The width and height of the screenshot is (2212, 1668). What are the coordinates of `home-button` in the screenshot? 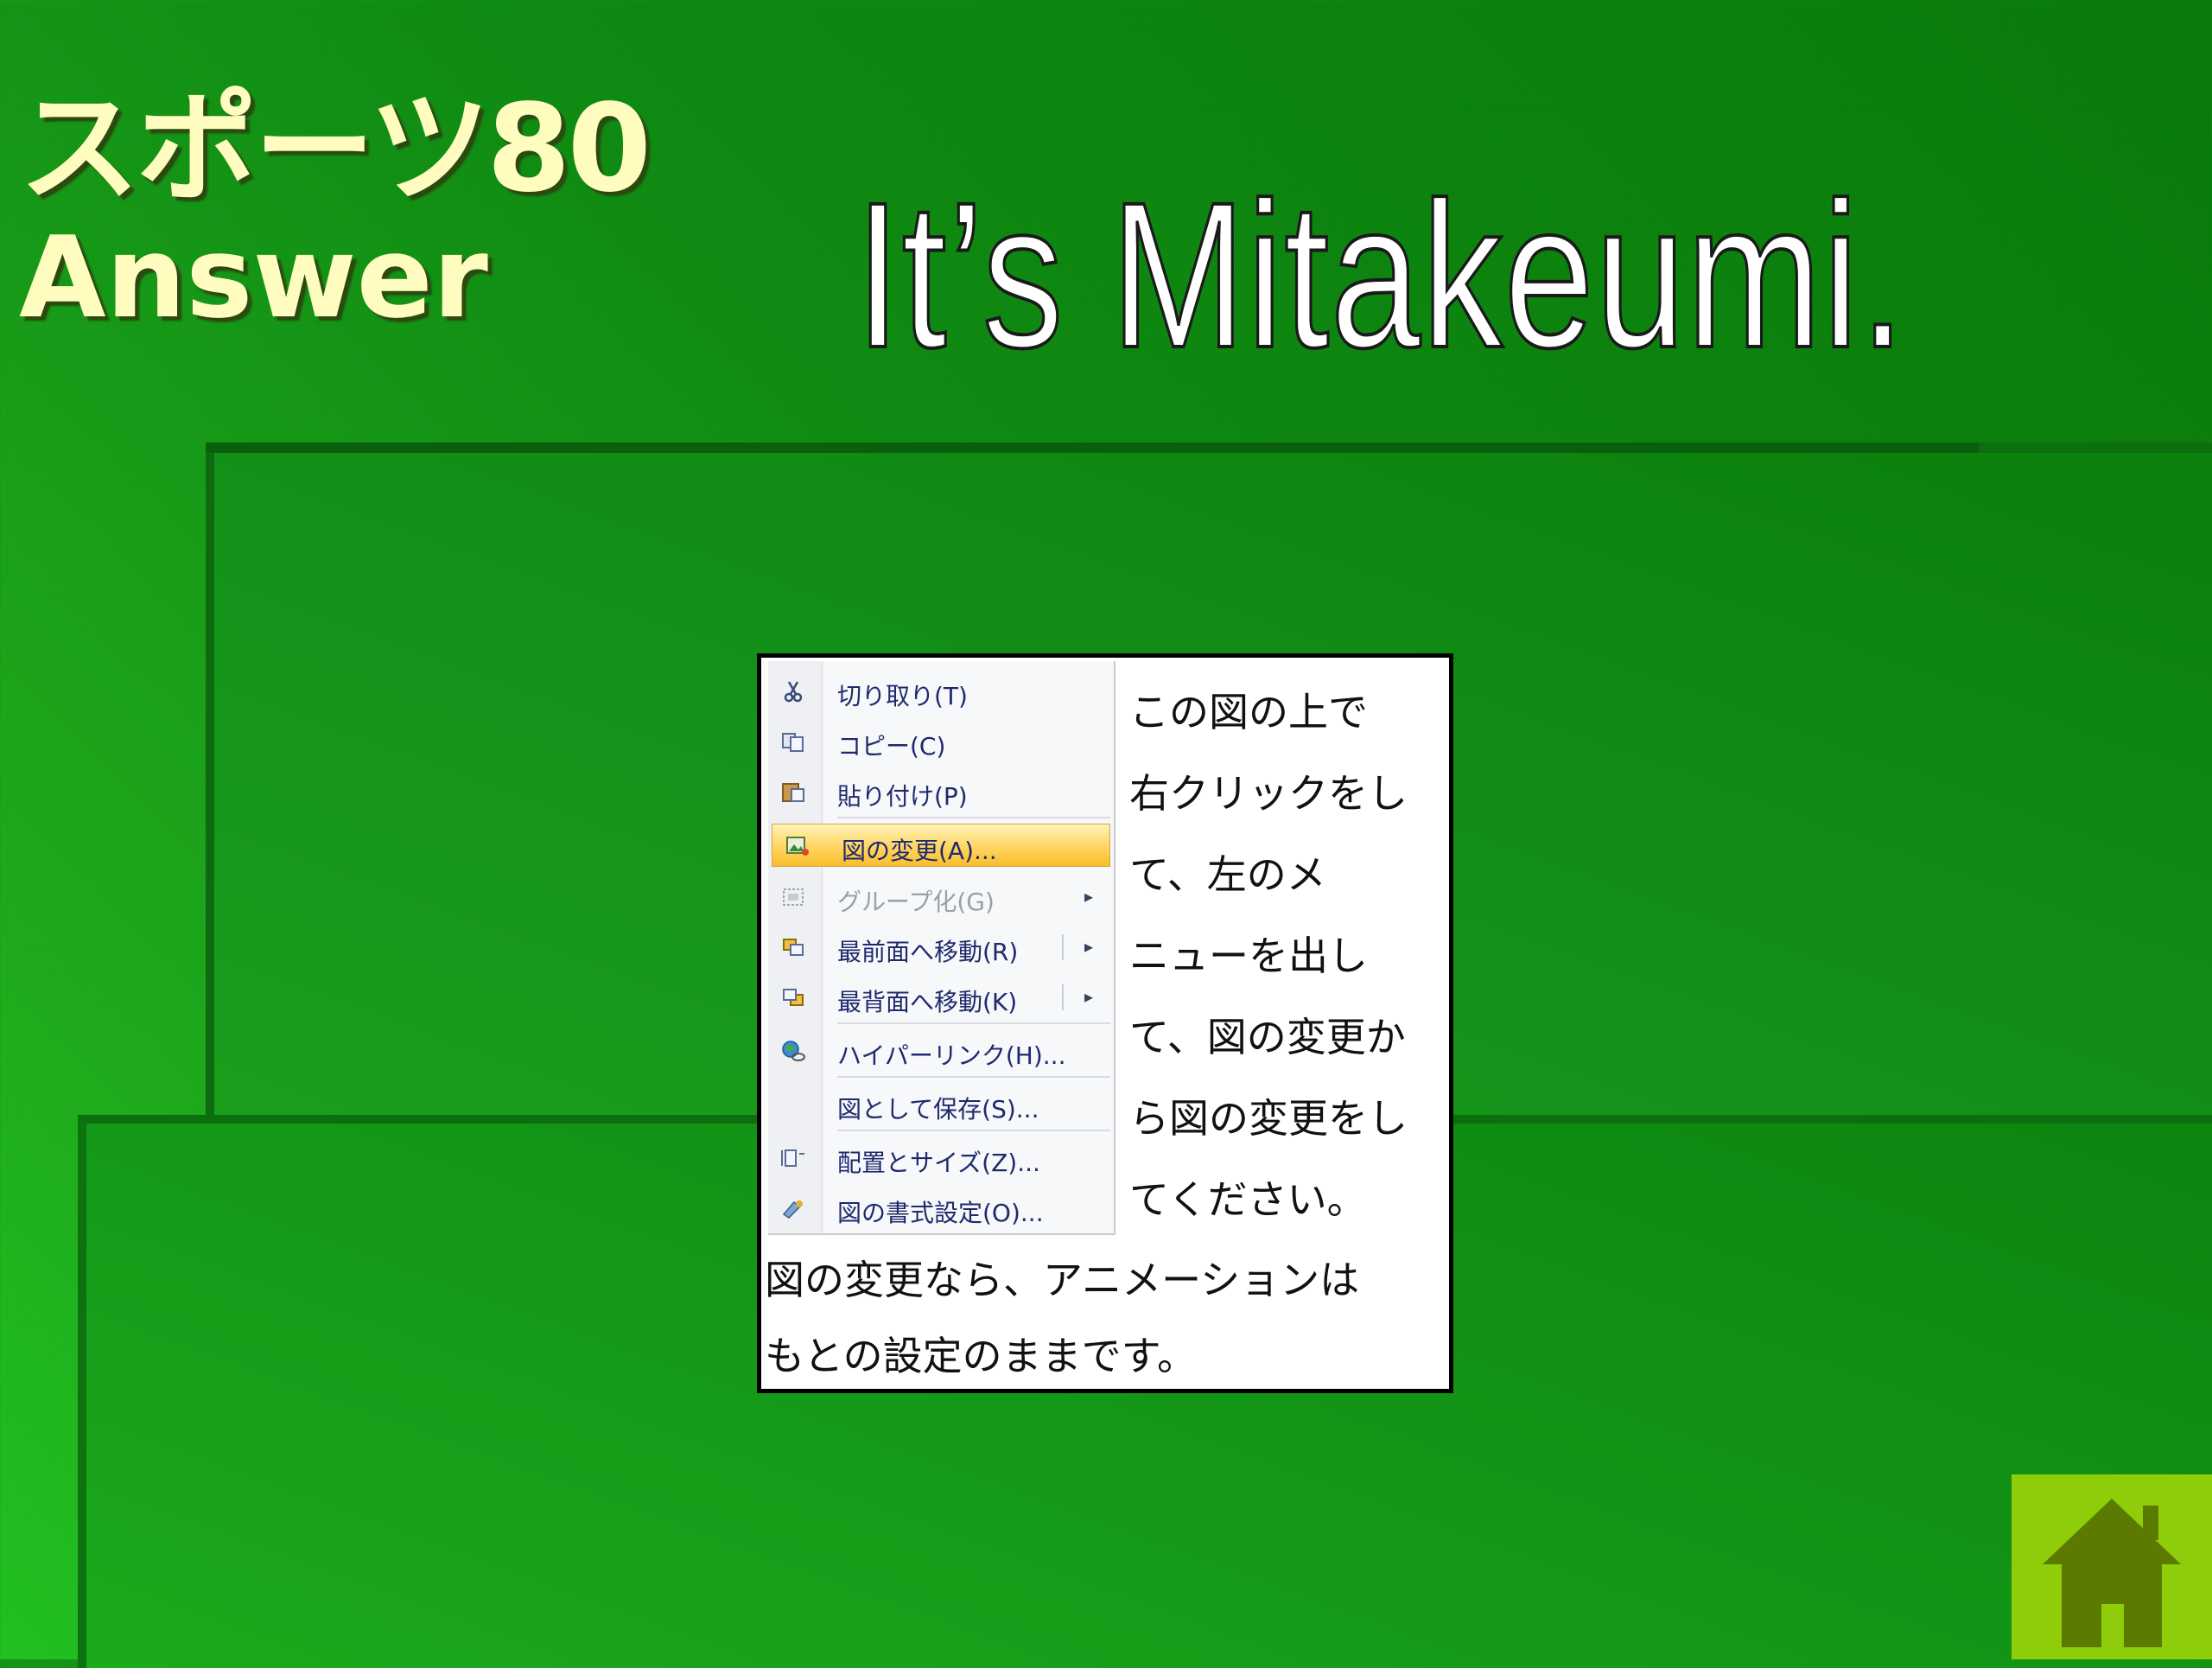 It's located at (2112, 1566).